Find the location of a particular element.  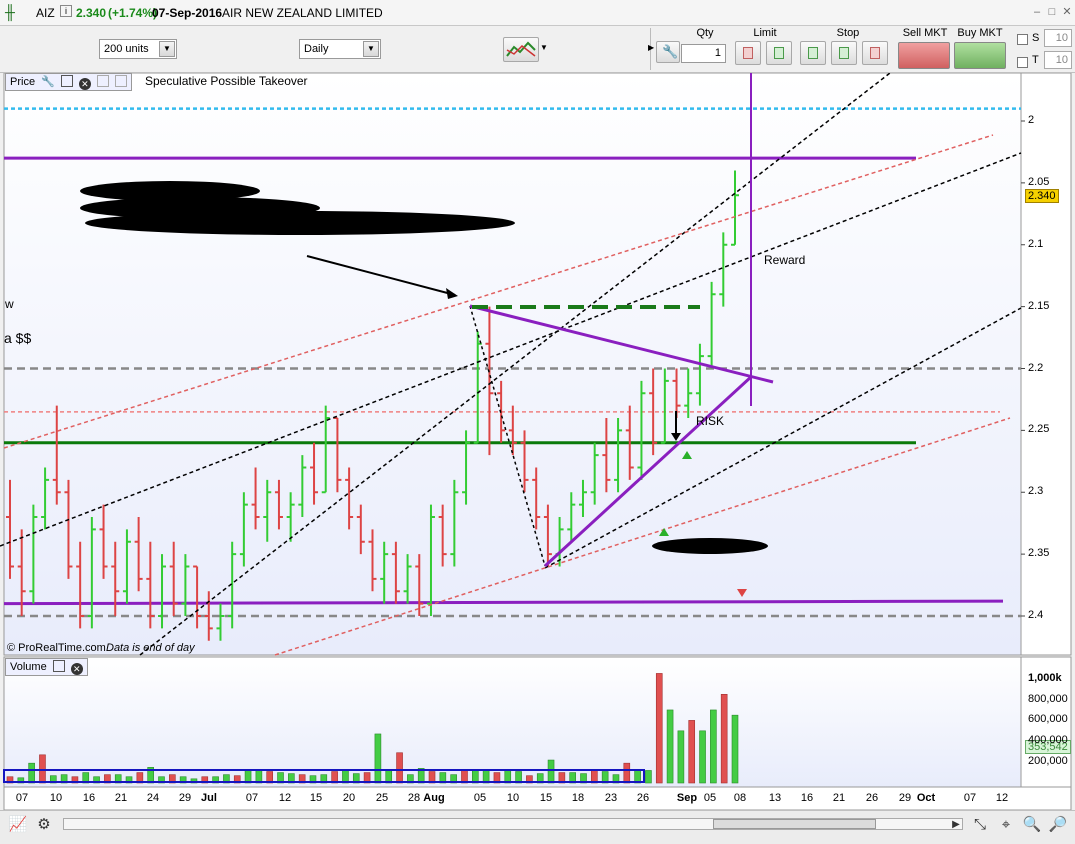

fit-icon: ⤡ is located at coordinates (980, 825).